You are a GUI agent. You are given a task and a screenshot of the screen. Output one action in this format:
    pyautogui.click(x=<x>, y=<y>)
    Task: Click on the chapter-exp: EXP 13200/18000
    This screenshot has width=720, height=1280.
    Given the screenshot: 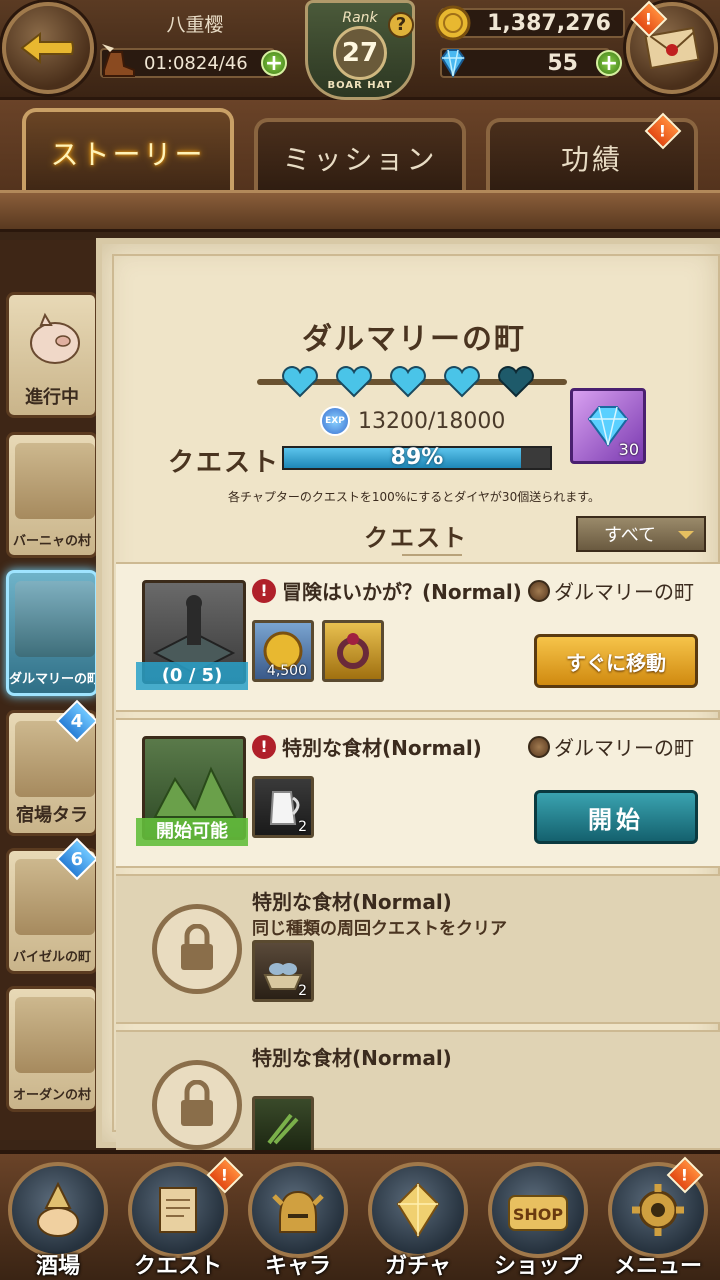 What is the action you would take?
    pyautogui.click(x=412, y=421)
    